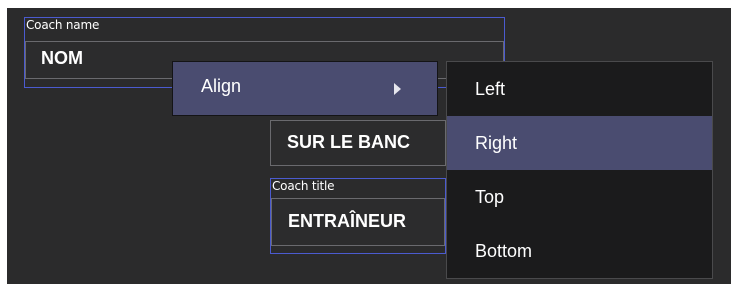 The height and width of the screenshot is (293, 737). Describe the element at coordinates (490, 89) in the screenshot. I see `submenu-item-label: Left` at that location.